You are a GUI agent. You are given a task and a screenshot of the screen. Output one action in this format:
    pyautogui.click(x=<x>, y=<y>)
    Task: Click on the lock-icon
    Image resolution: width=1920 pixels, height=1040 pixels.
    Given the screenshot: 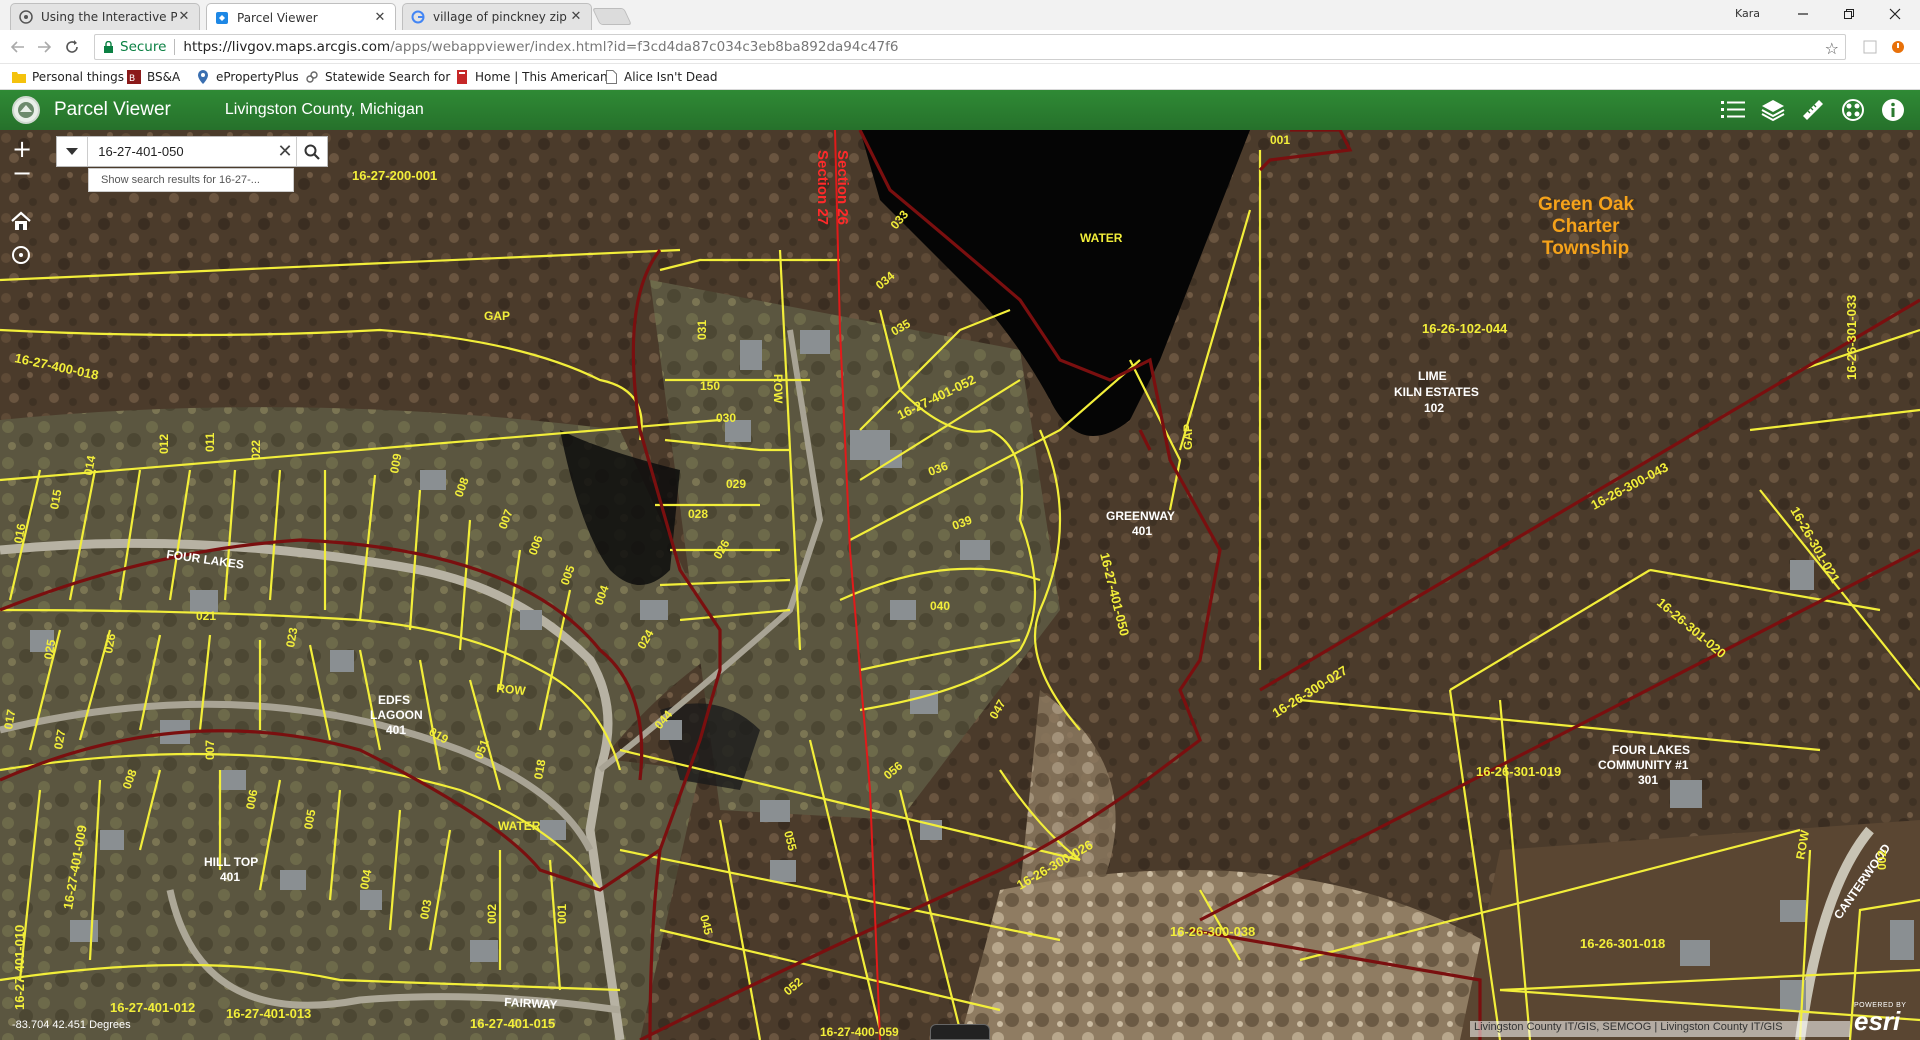 What is the action you would take?
    pyautogui.click(x=108, y=47)
    